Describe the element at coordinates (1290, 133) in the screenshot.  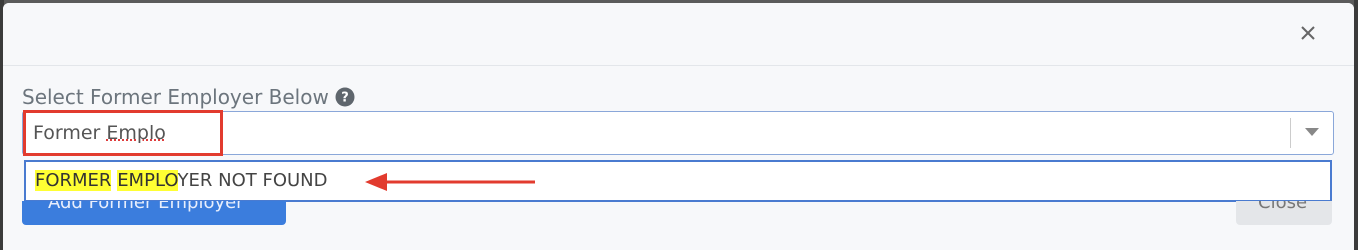
I see `select-divider` at that location.